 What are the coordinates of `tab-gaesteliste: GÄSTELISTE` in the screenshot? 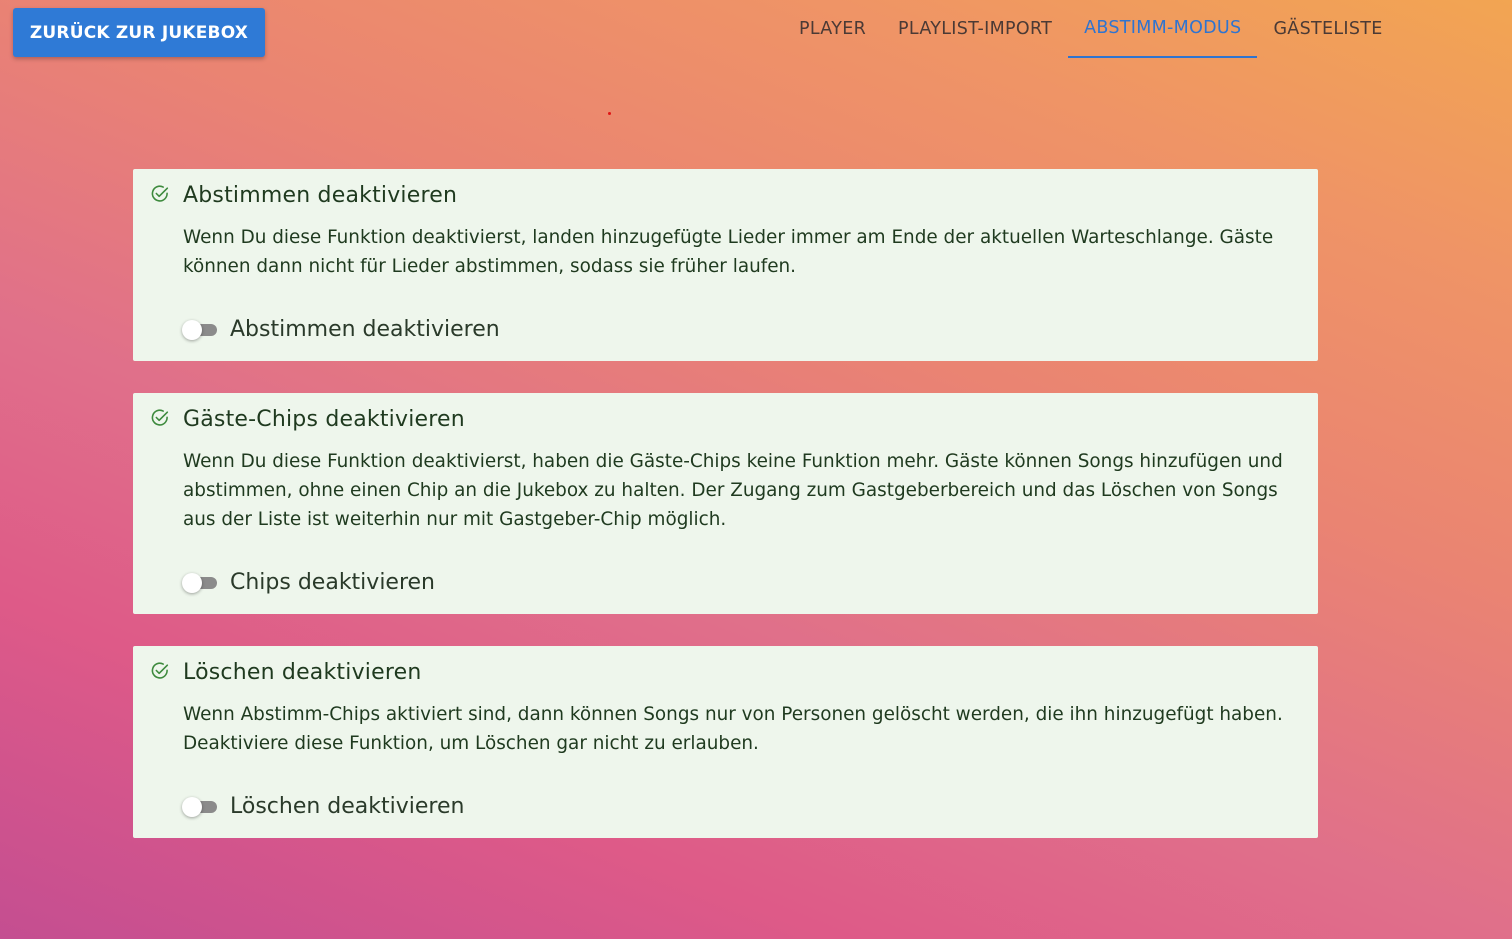 It's located at (1327, 29).